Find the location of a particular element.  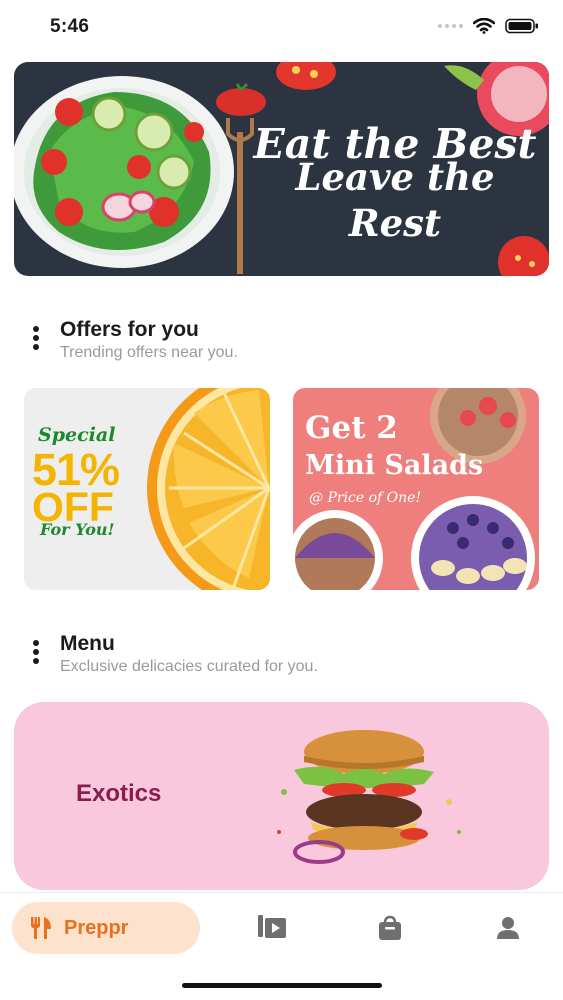

offers-section-header: Offers for you Trending offers near you. is located at coordinates (286, 342).